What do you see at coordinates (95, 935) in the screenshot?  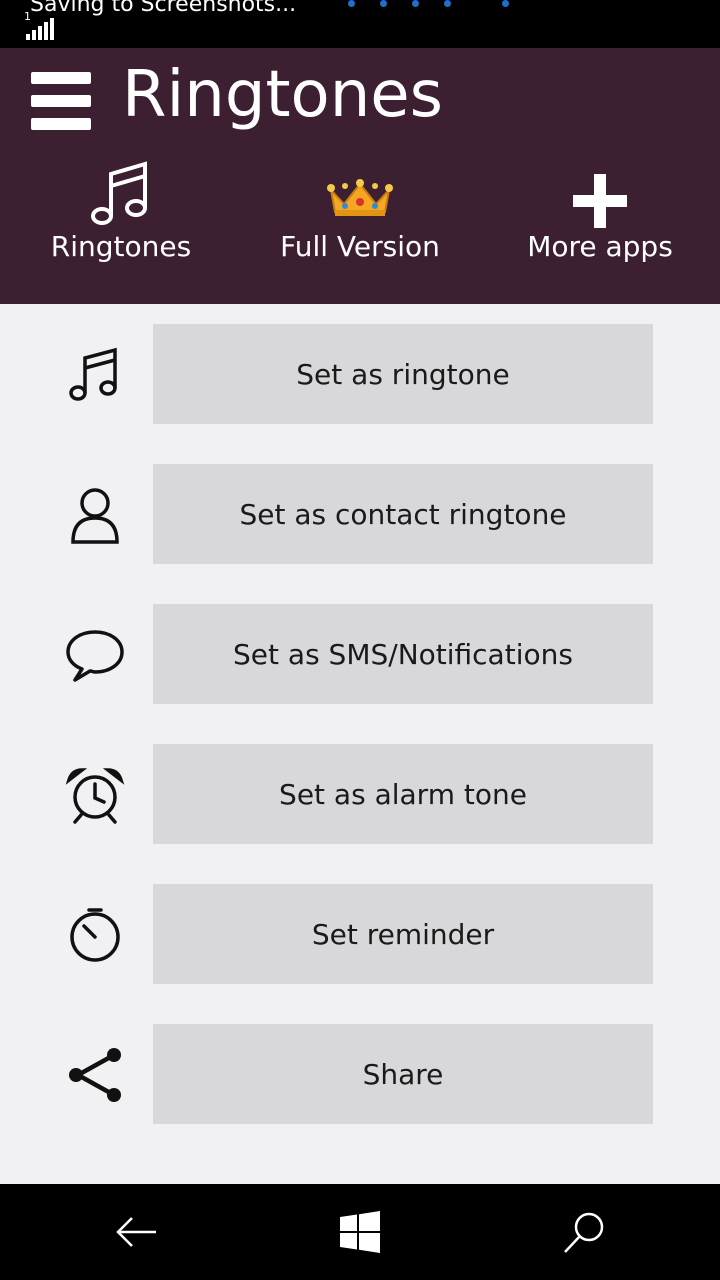 I see `timer-icon` at bounding box center [95, 935].